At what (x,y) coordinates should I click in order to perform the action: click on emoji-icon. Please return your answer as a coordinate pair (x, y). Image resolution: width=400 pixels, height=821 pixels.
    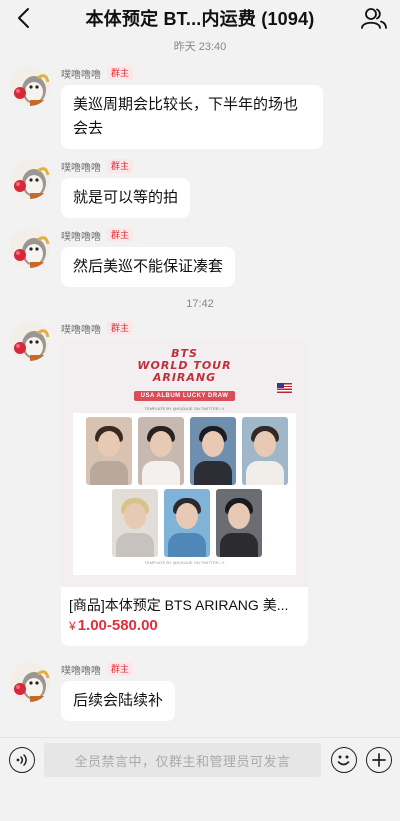
    Looking at the image, I should click on (343, 760).